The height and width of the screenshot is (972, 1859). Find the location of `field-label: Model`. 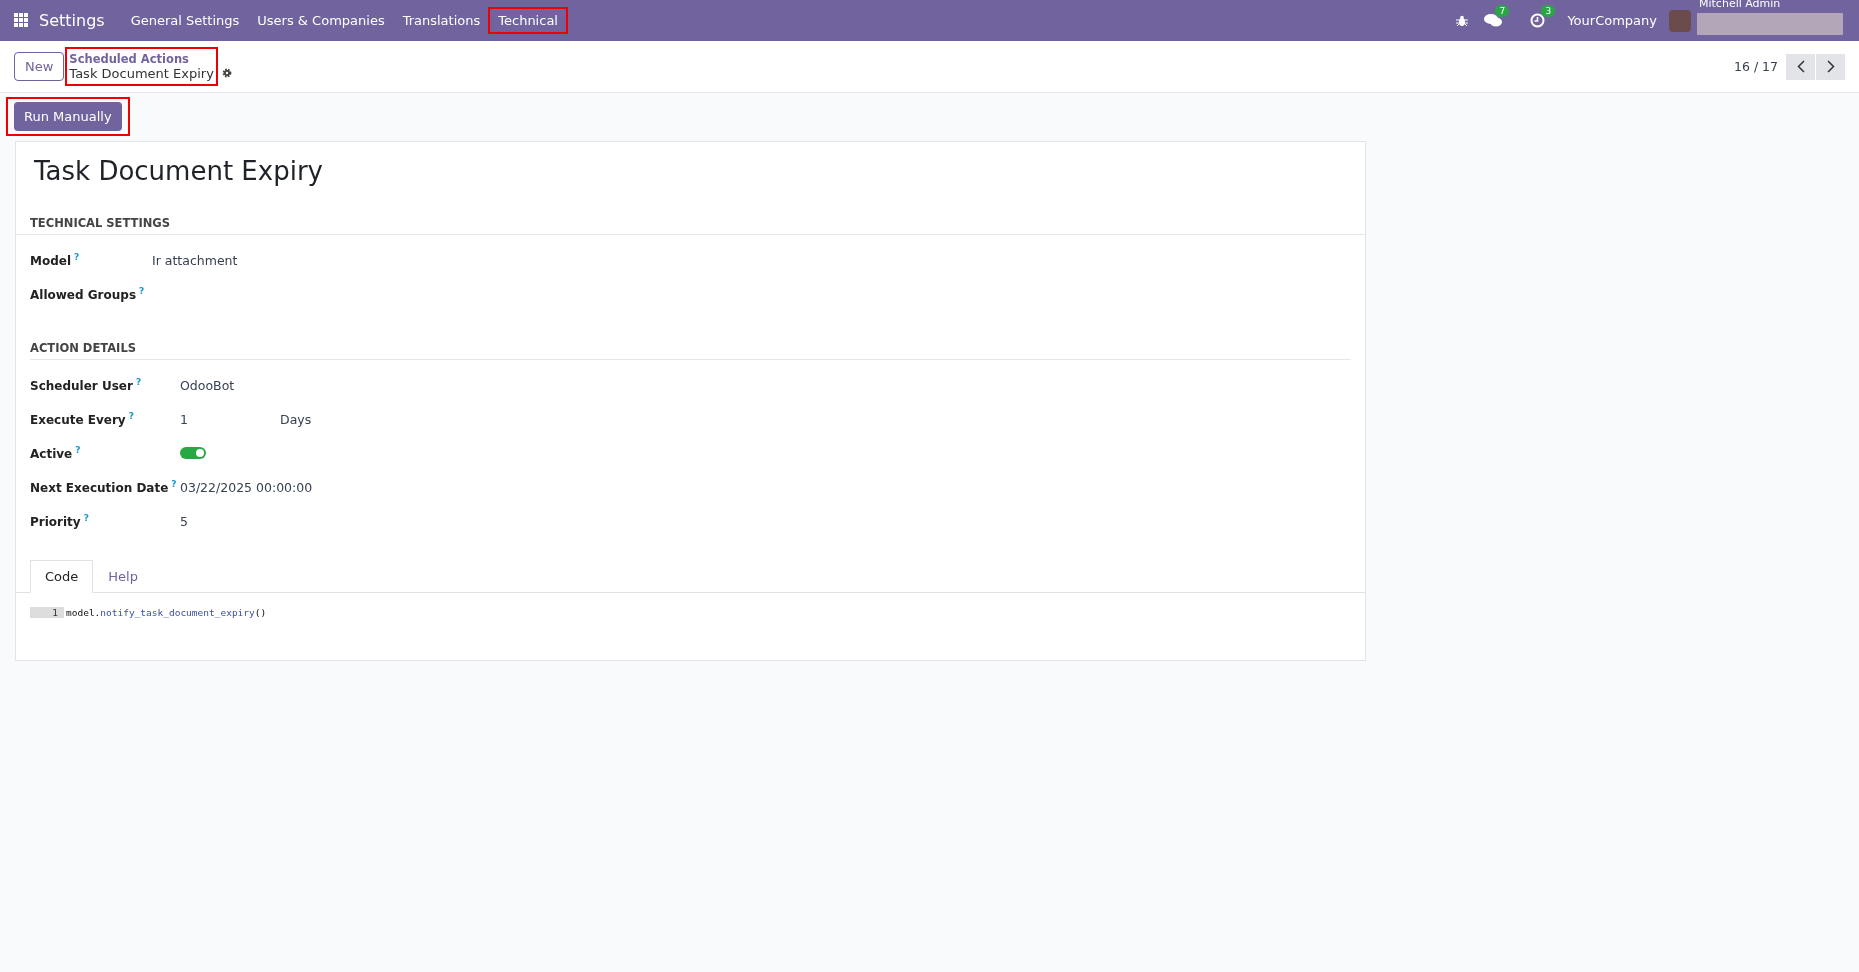

field-label: Model is located at coordinates (51, 261).